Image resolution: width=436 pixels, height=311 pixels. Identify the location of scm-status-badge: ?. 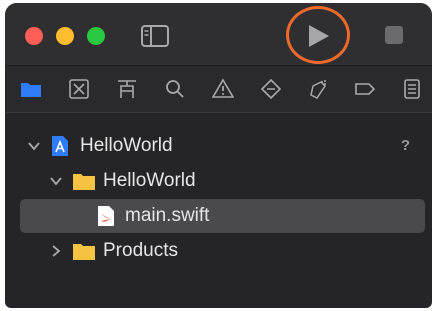
(405, 145).